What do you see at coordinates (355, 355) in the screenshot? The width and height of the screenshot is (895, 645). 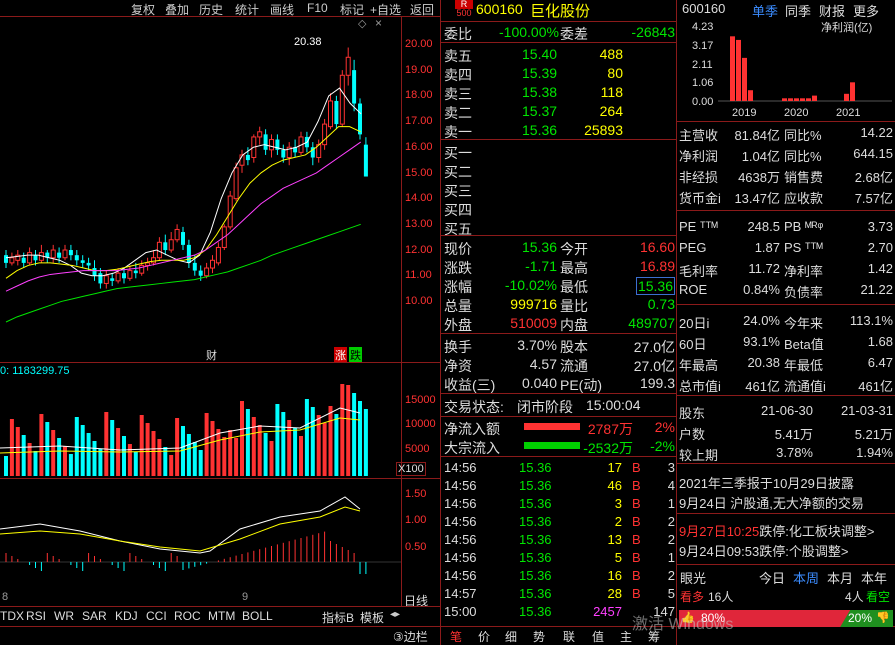 I see `die-marker: 跌` at bounding box center [355, 355].